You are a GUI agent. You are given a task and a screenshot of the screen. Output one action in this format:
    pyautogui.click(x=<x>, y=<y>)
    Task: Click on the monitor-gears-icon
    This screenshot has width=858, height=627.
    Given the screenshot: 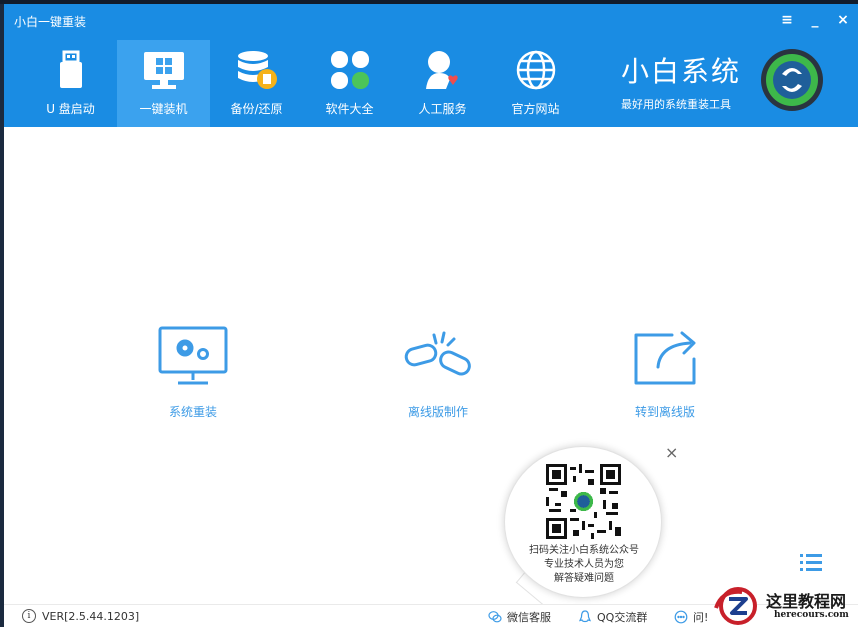 What is the action you would take?
    pyautogui.click(x=193, y=358)
    